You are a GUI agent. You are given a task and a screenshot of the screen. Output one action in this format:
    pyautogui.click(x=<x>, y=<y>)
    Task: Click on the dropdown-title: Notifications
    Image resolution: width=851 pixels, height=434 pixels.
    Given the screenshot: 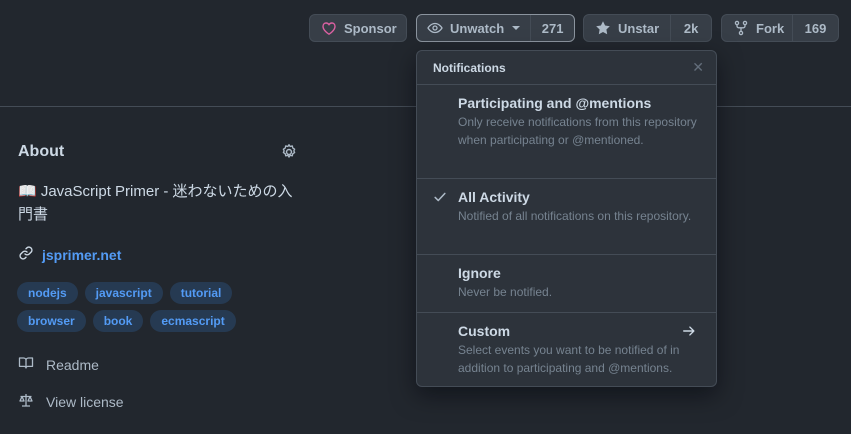 What is the action you would take?
    pyautogui.click(x=469, y=67)
    